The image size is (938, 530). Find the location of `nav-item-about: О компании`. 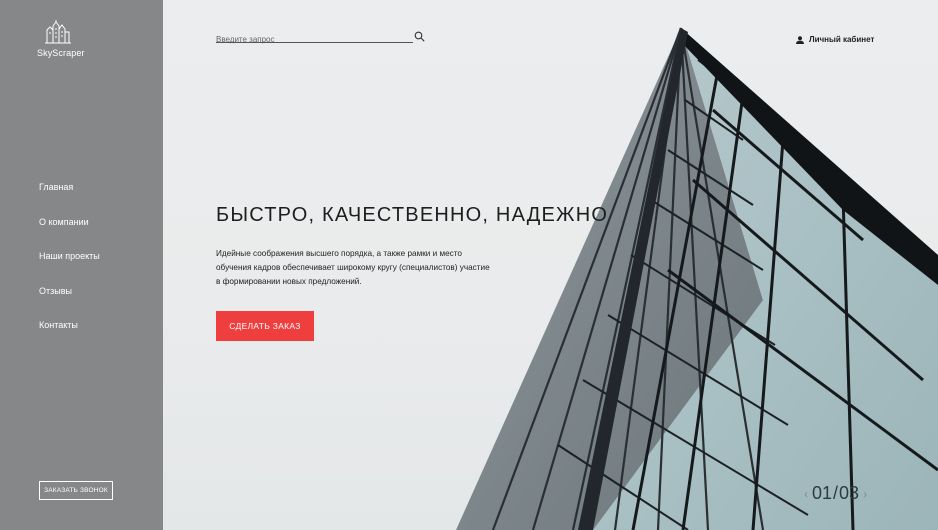

nav-item-about: О компании is located at coordinates (69, 233).